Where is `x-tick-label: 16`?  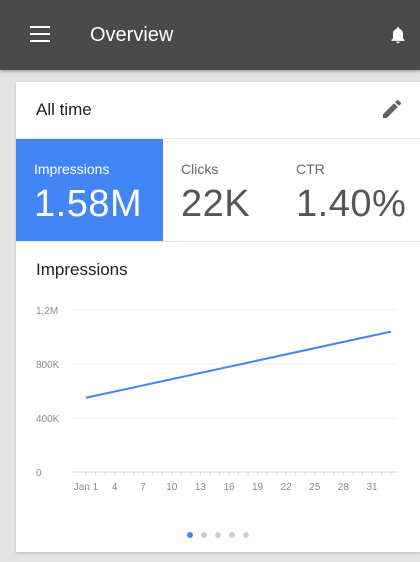 x-tick-label: 16 is located at coordinates (229, 487).